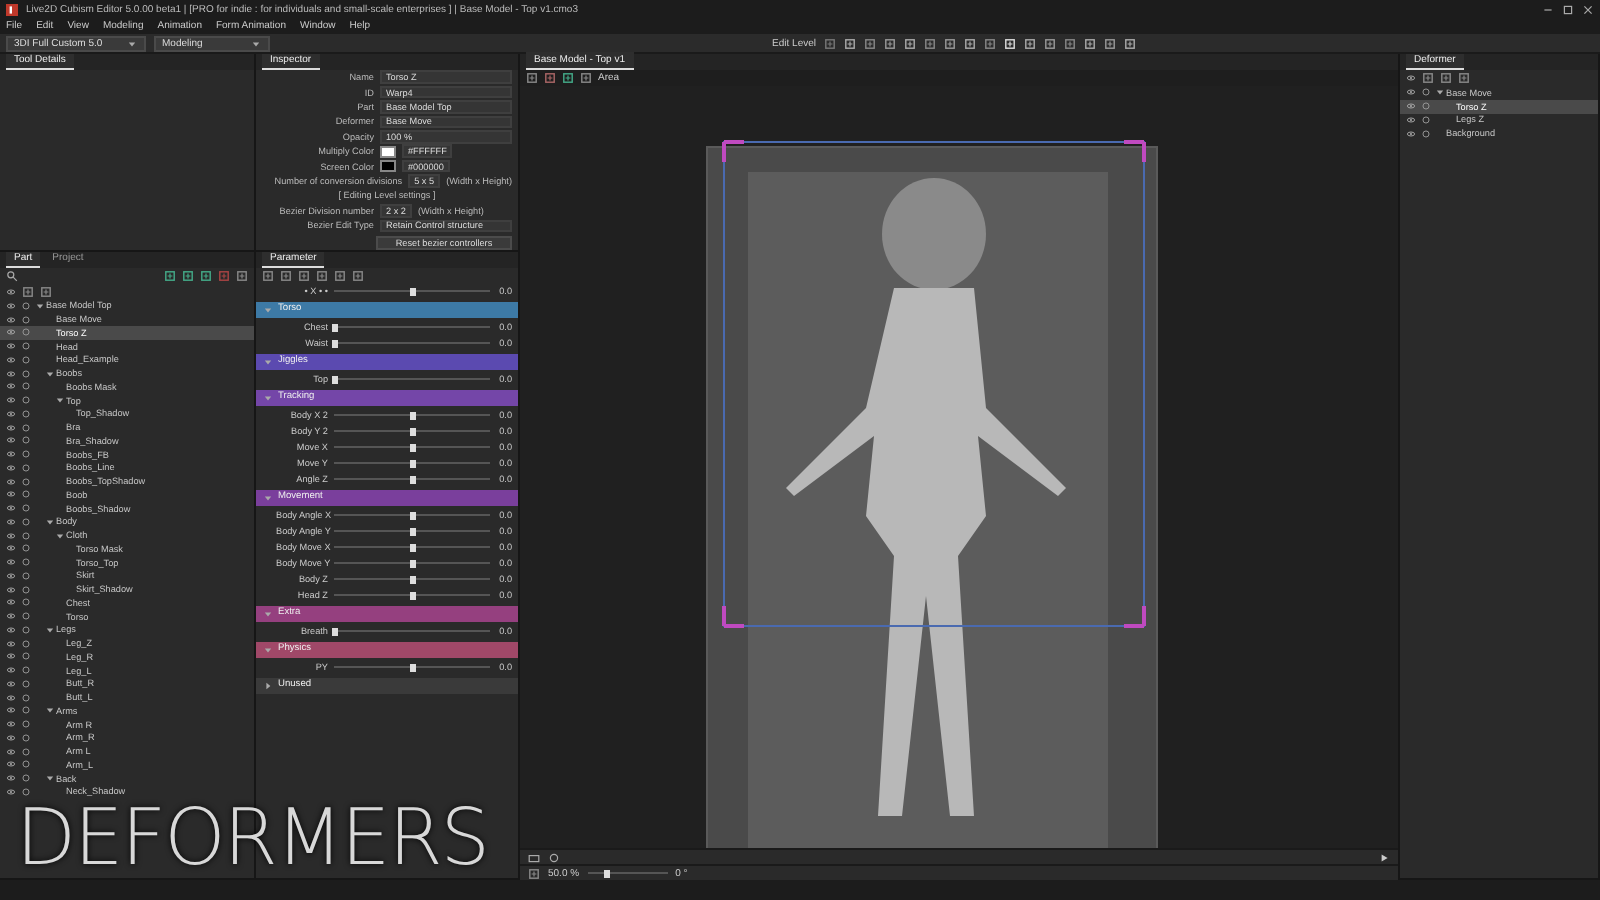 This screenshot has height=900, width=1600. Describe the element at coordinates (1588, 9) in the screenshot. I see `close-icon` at that location.